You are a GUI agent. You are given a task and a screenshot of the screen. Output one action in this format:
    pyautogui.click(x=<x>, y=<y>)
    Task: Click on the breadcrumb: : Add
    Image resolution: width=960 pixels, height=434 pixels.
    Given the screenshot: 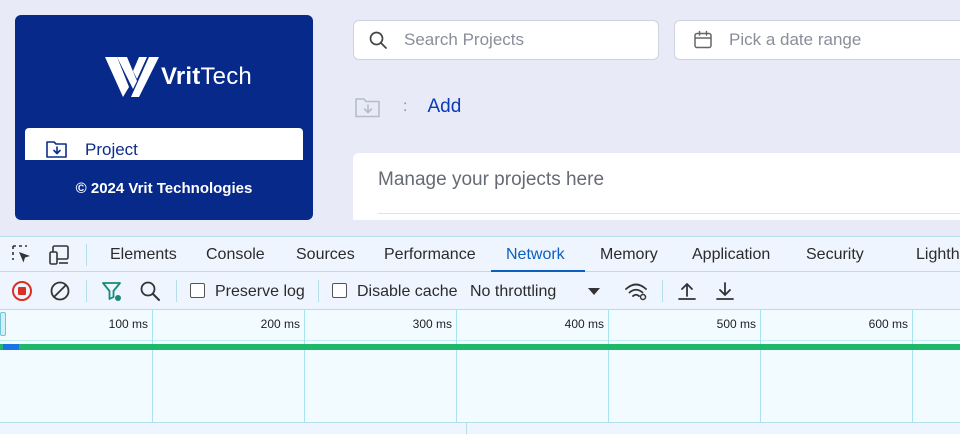 What is the action you would take?
    pyautogui.click(x=407, y=107)
    